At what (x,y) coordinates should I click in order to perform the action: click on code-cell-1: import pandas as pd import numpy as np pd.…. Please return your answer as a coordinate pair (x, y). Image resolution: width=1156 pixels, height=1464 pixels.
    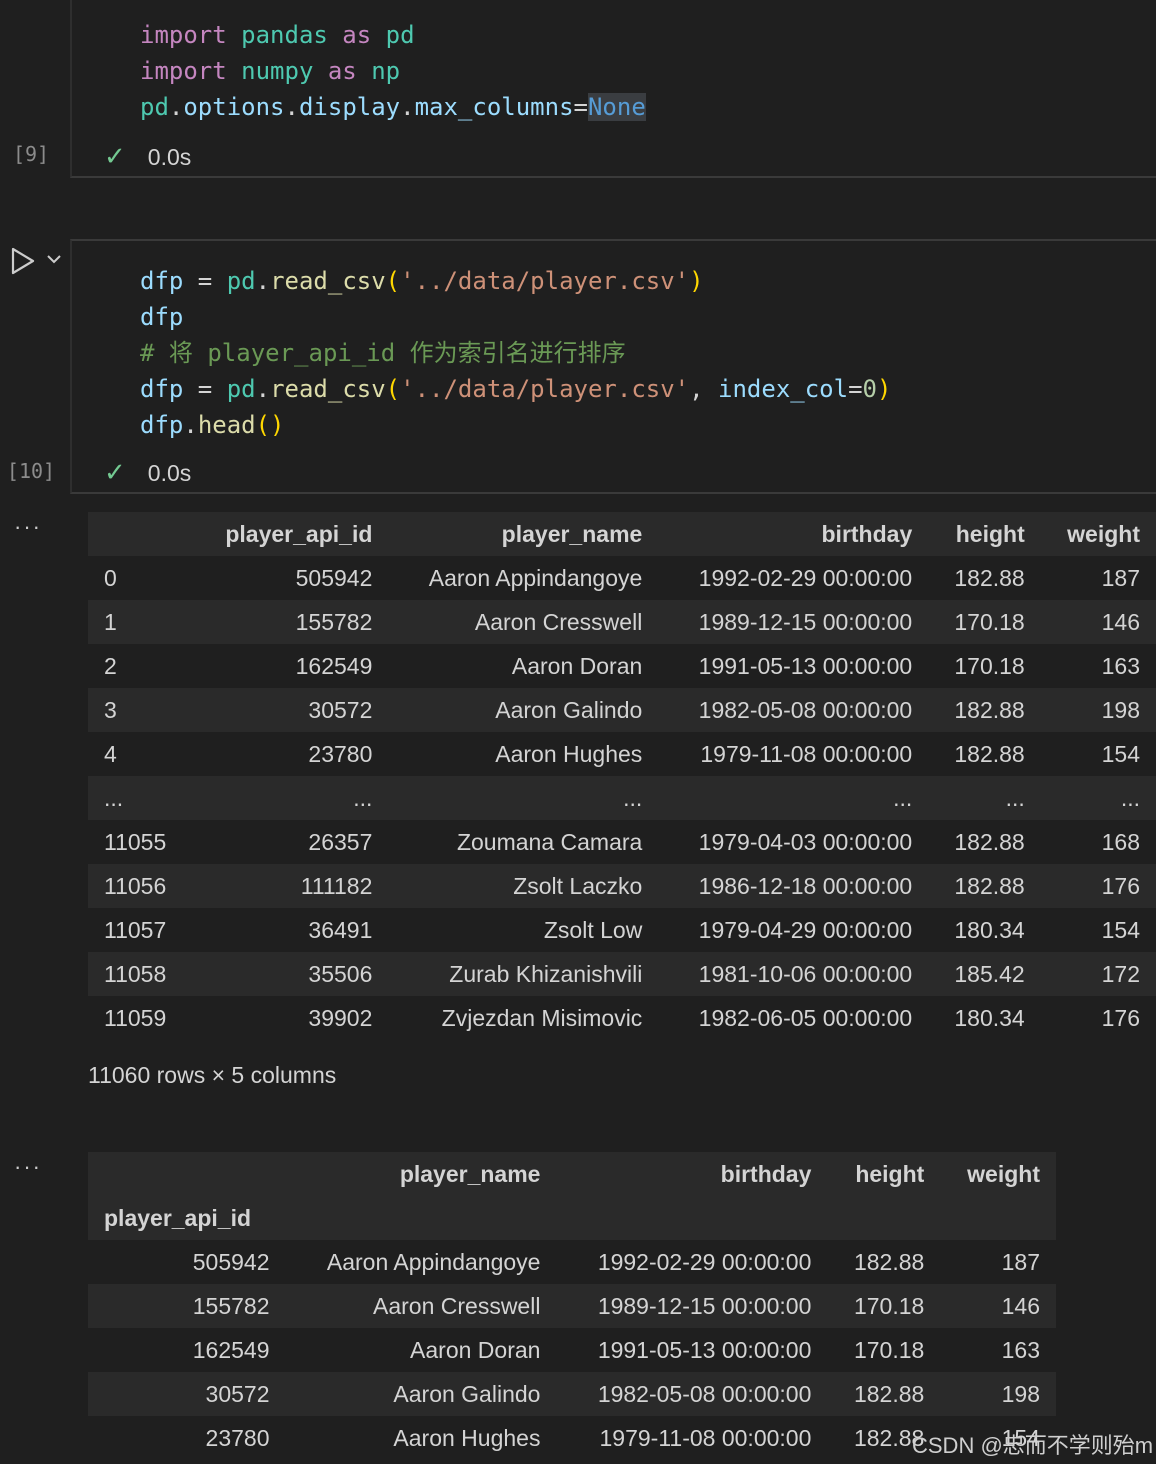
    Looking at the image, I should click on (613, 89).